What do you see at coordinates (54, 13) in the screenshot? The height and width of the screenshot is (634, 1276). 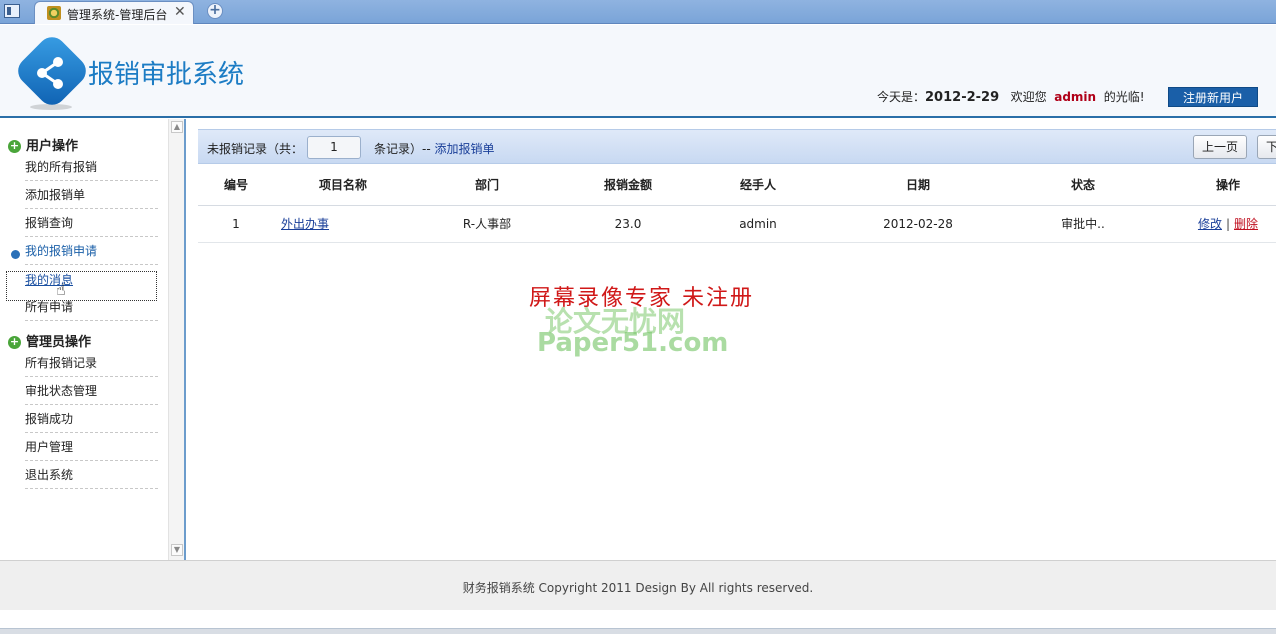 I see `site-favicon-icon` at bounding box center [54, 13].